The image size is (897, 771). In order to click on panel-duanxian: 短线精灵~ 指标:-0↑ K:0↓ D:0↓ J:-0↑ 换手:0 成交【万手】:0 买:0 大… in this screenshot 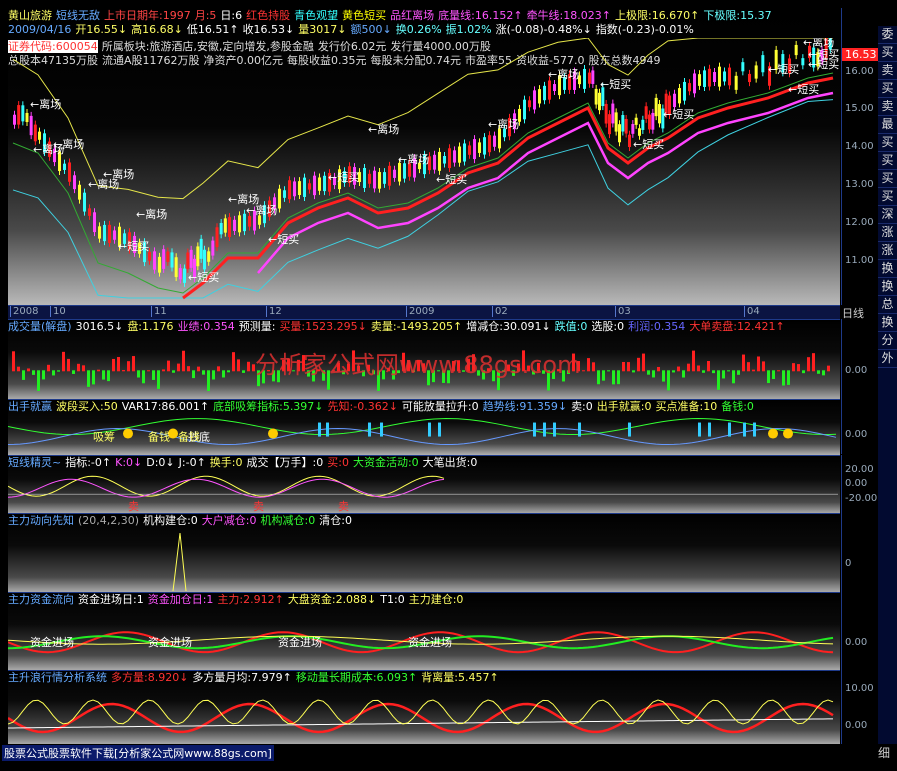, I will do `click(424, 484)`.